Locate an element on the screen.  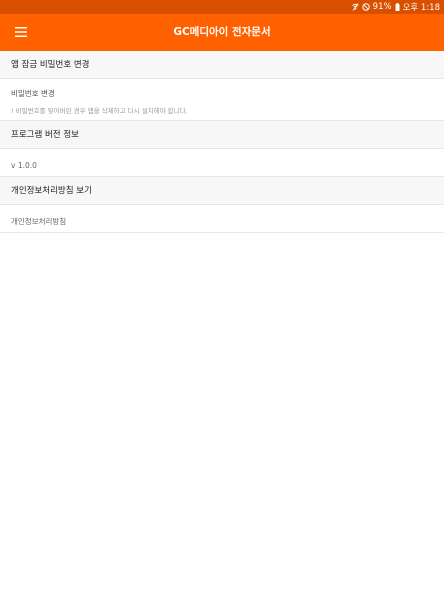
battery-percent: 91% is located at coordinates (382, 7).